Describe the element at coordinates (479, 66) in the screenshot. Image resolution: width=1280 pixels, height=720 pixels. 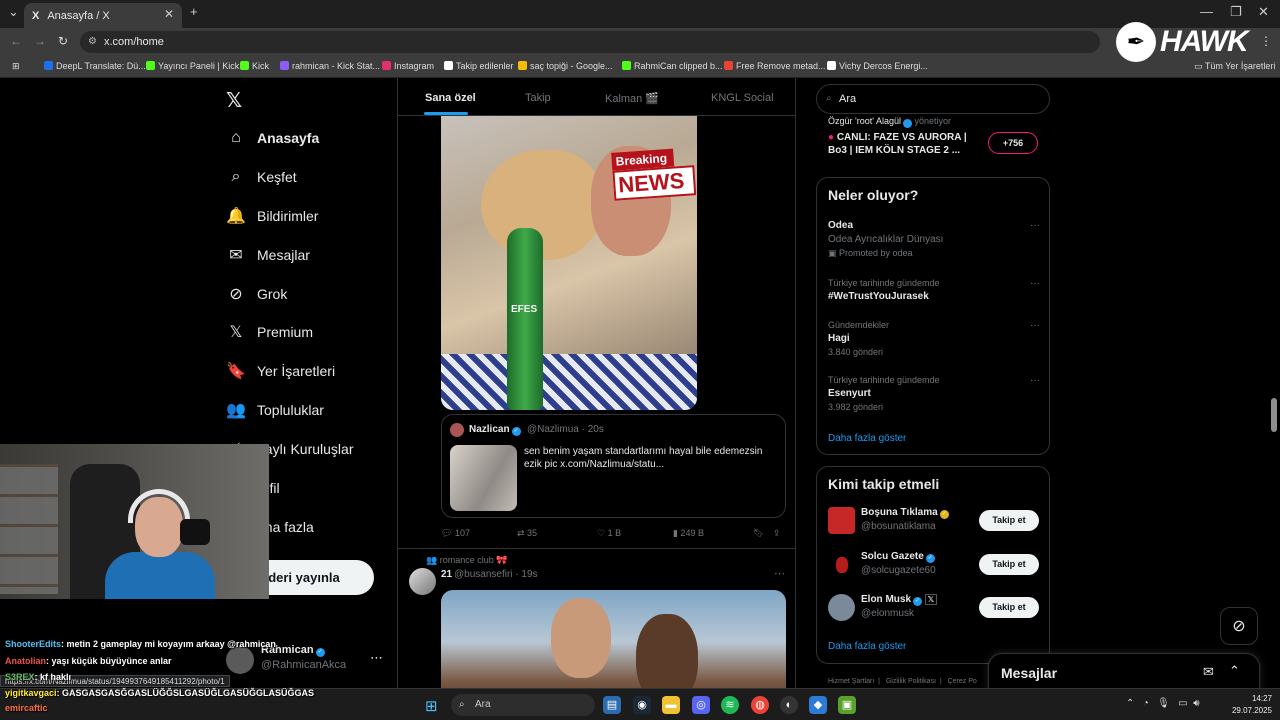
I see `bookmark-following: Takip edilenler` at that location.